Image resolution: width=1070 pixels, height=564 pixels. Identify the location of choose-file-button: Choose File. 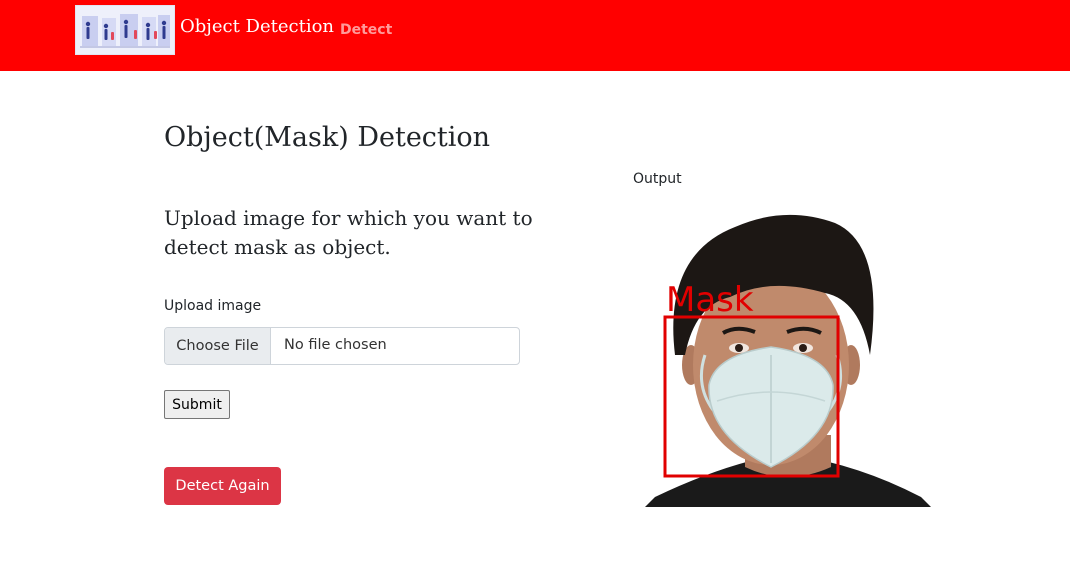
(218, 346).